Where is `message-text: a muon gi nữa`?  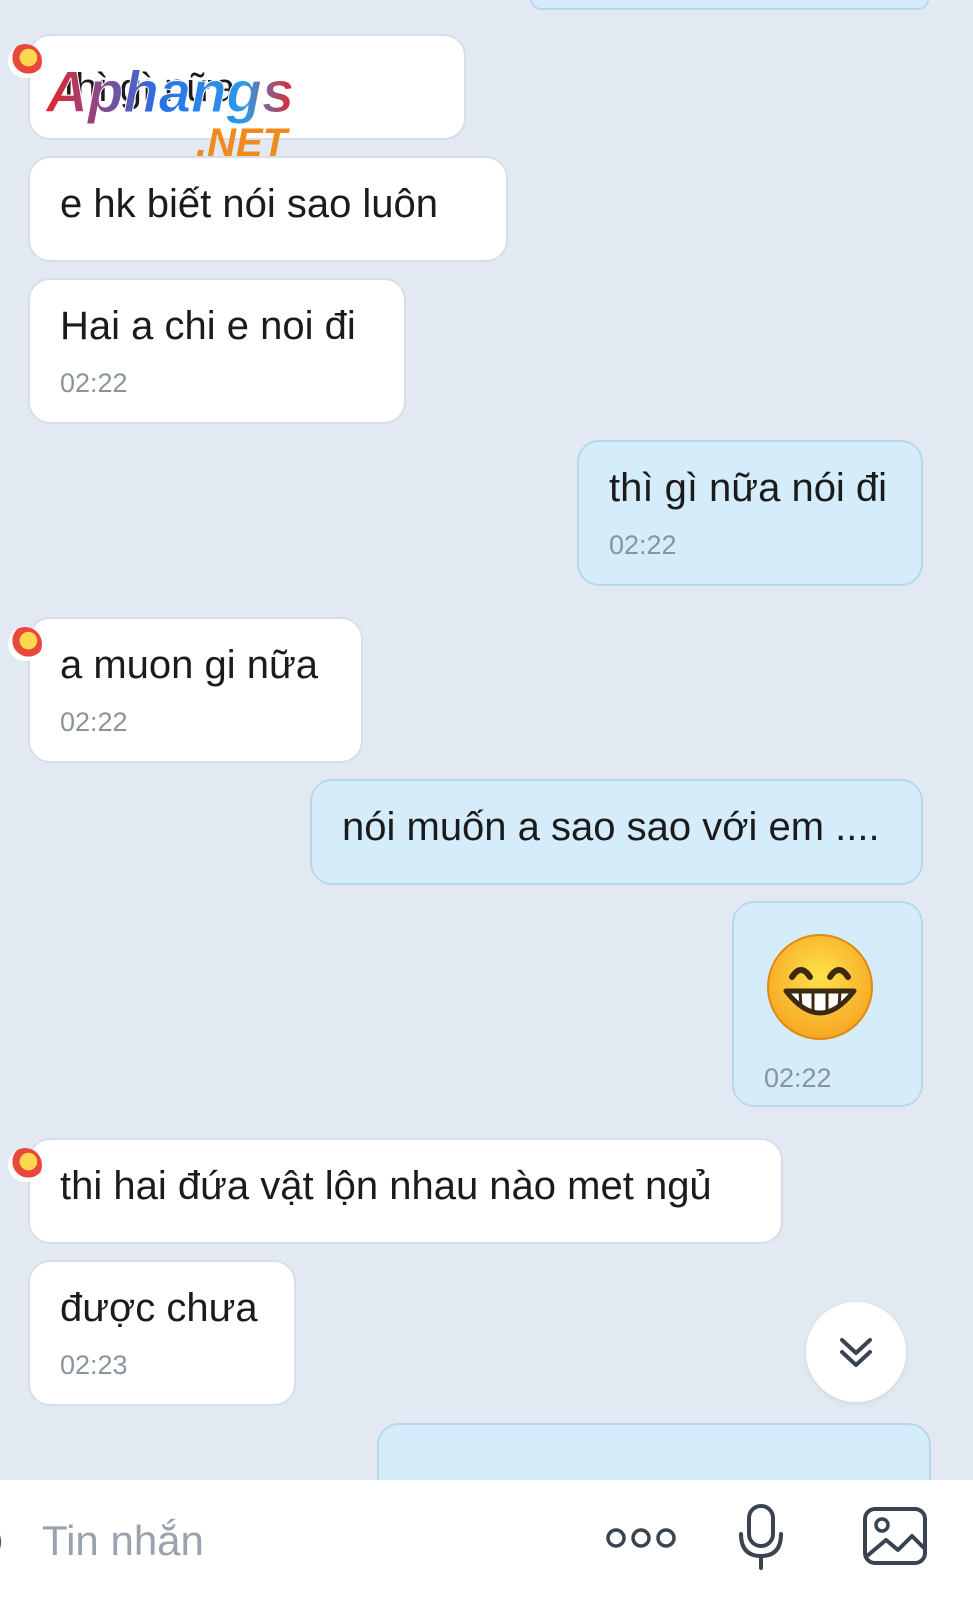
message-text: a muon gi nữa is located at coordinates (189, 665).